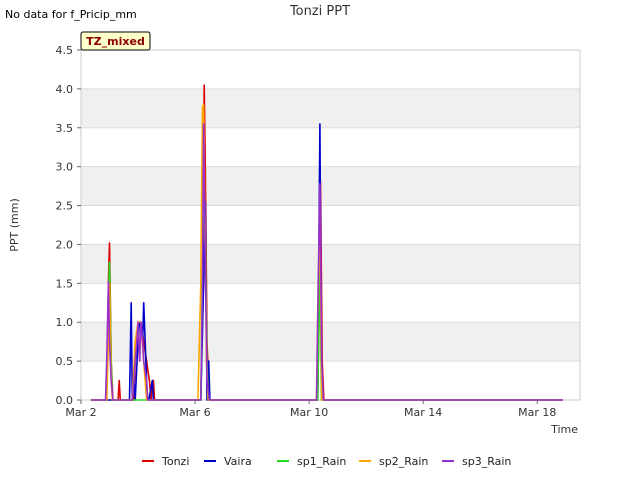 This screenshot has height=480, width=640. Describe the element at coordinates (65, 89) in the screenshot. I see `y-tick-label: 4.0` at that location.